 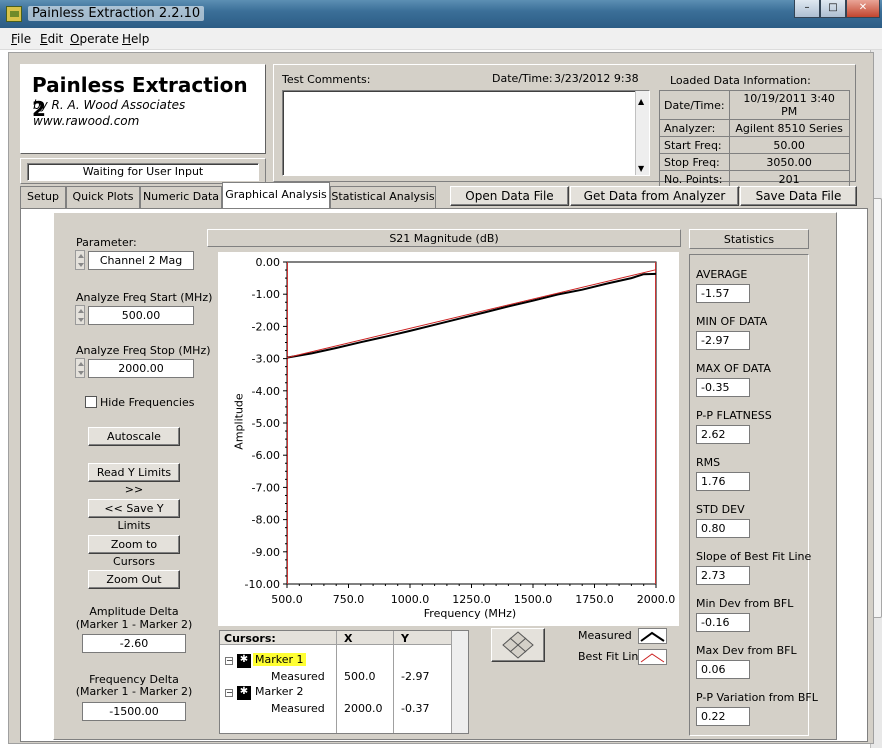 I want to click on stat-label: P-P Variation from BFL, so click(x=757, y=697).